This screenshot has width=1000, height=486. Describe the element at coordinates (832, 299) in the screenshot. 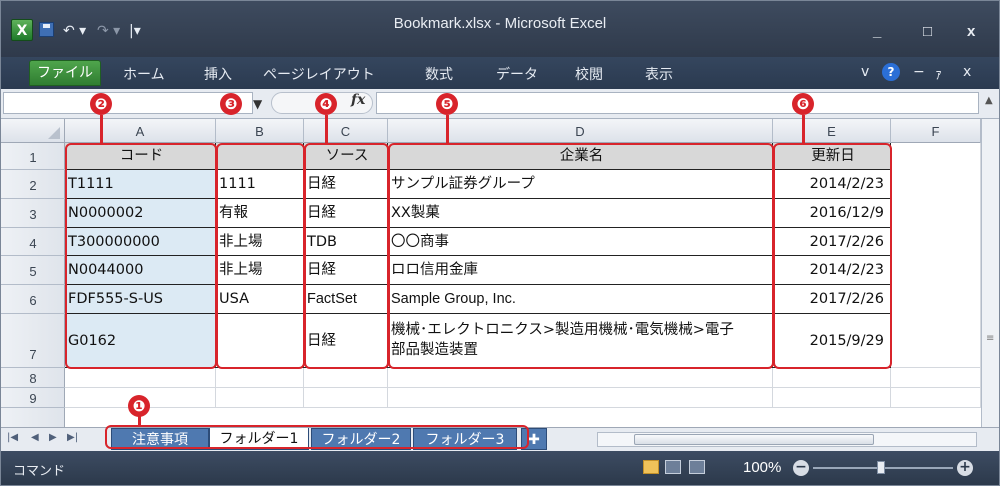

I see `cell-e6: 2017/2/26` at that location.